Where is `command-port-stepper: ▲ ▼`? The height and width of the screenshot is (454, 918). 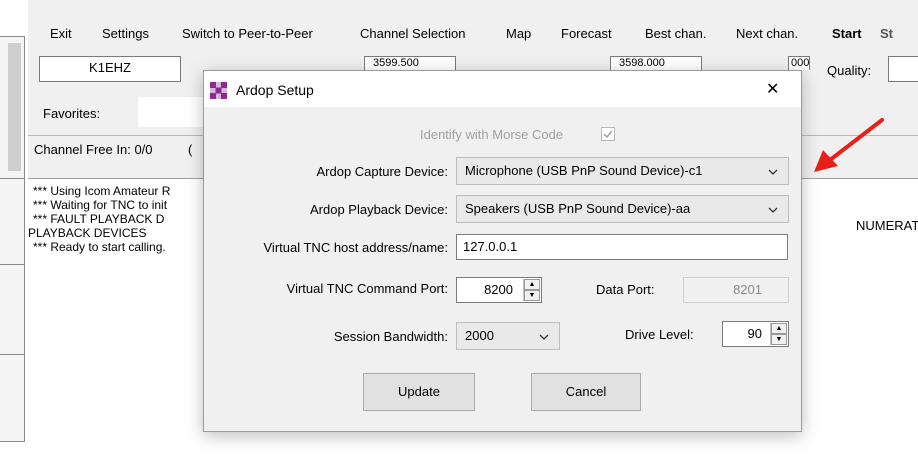
command-port-stepper: ▲ ▼ is located at coordinates (531, 290).